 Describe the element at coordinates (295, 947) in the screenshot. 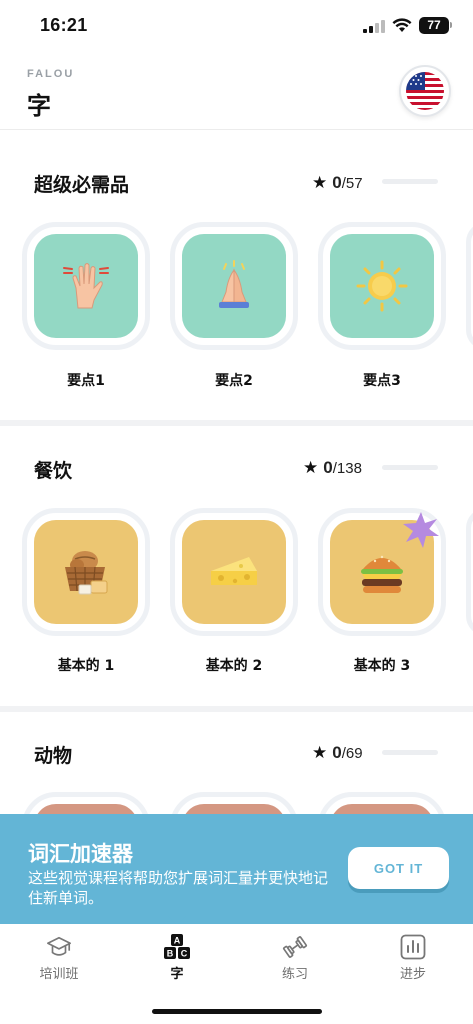

I see `dumbbell-icon` at that location.